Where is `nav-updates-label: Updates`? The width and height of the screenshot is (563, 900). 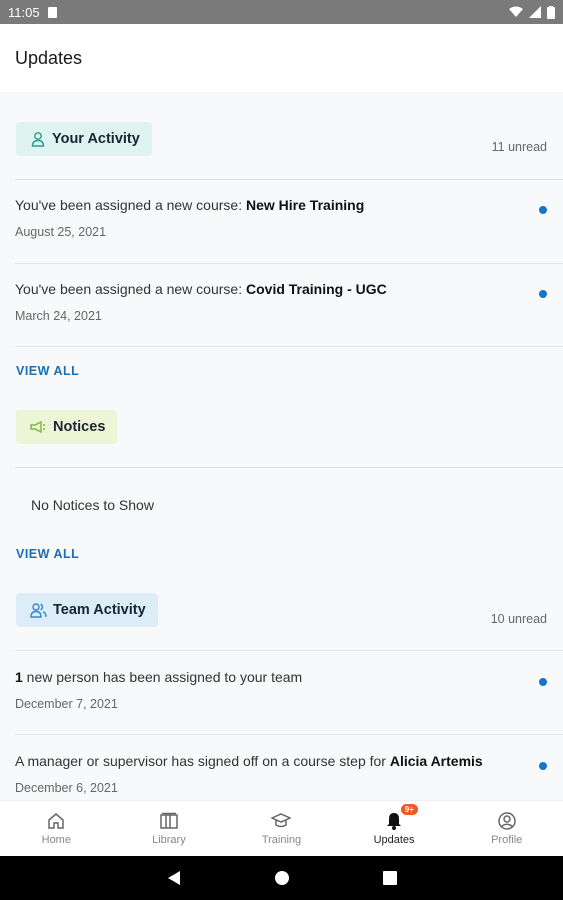 nav-updates-label: Updates is located at coordinates (394, 840).